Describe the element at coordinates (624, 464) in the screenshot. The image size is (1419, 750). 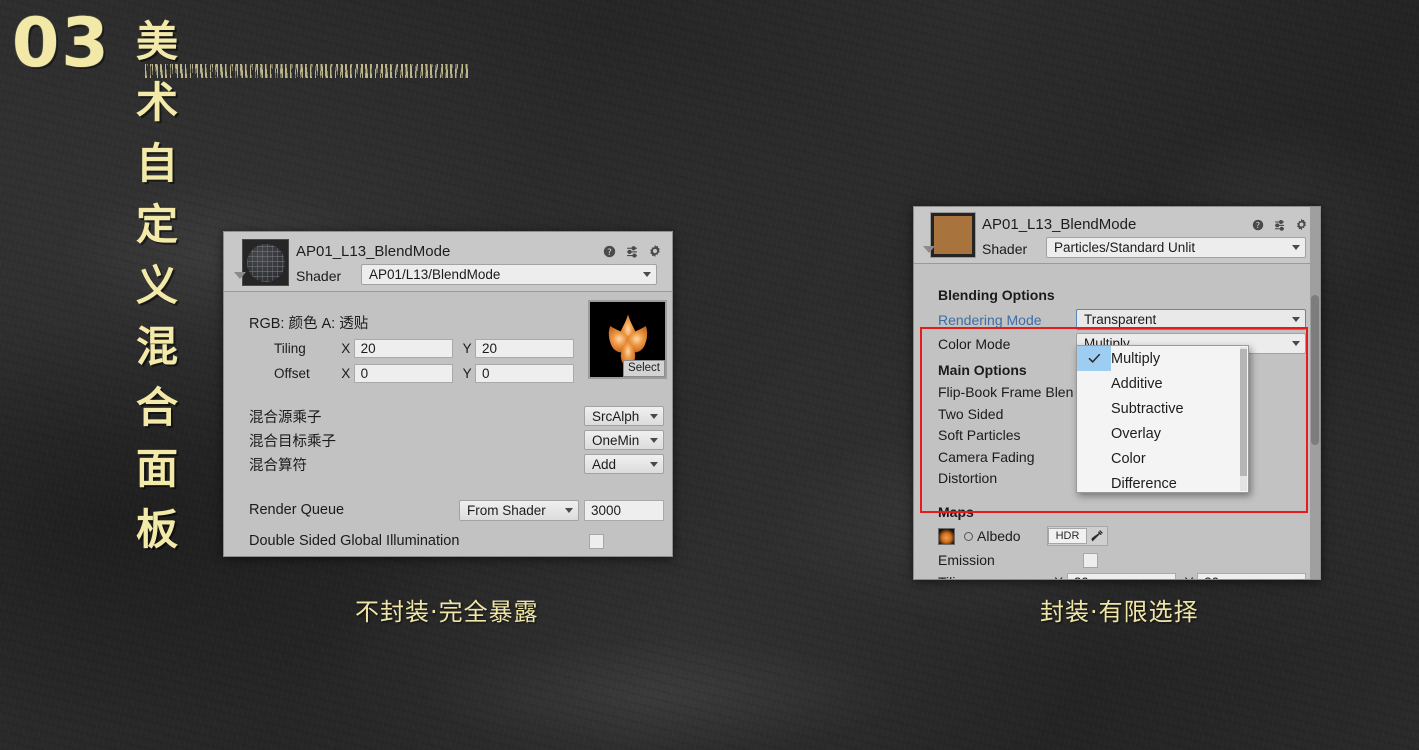
I see `blend-op-dropdown: Add` at that location.